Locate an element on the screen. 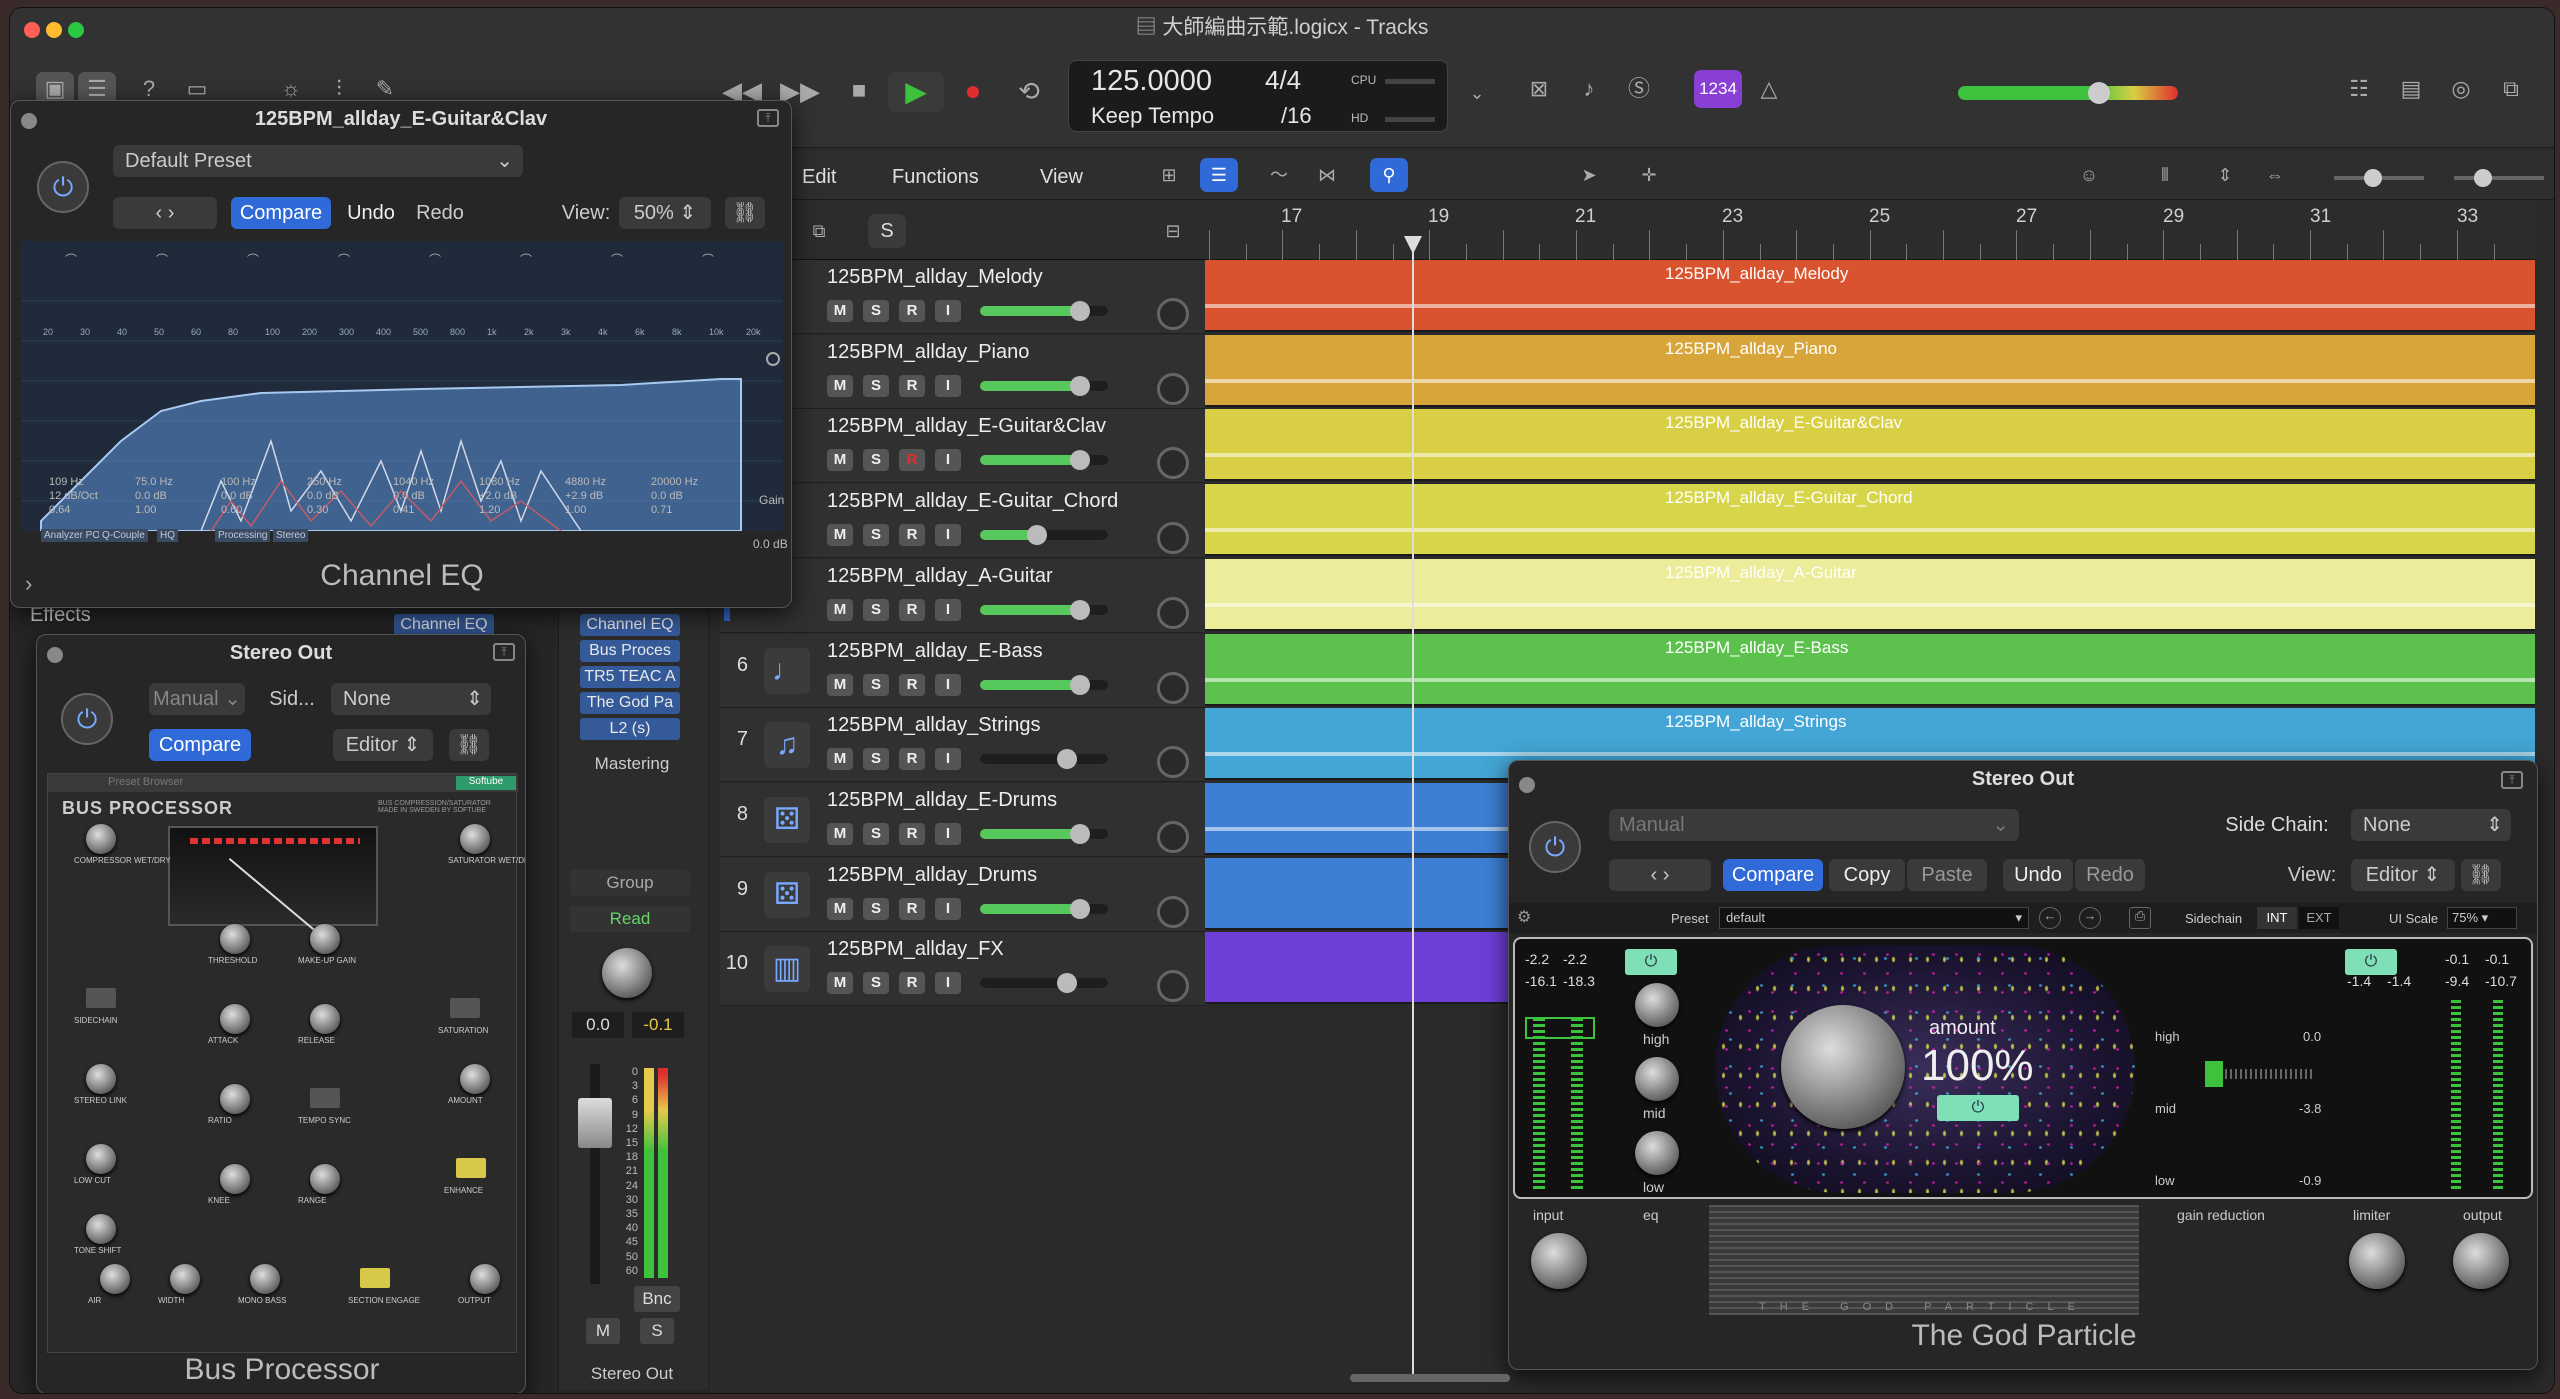 The image size is (2560, 1399). crosshair-tool-icon: ✛ is located at coordinates (1649, 175).